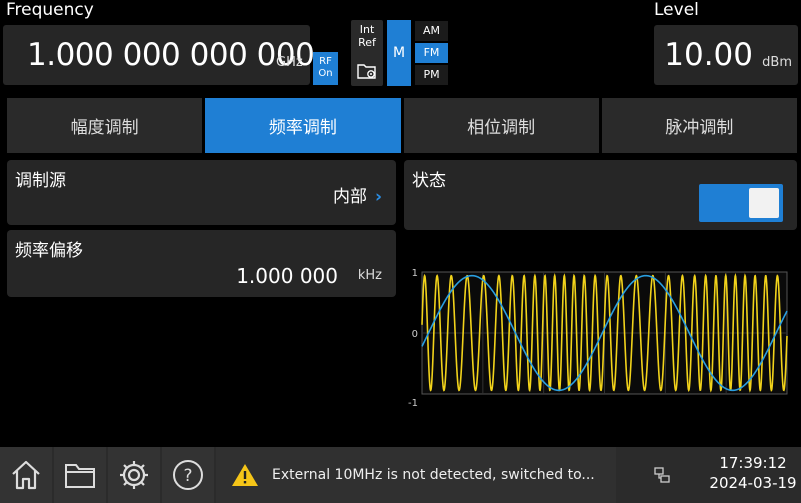  What do you see at coordinates (399, 53) in the screenshot?
I see `modulation-master-button: M` at bounding box center [399, 53].